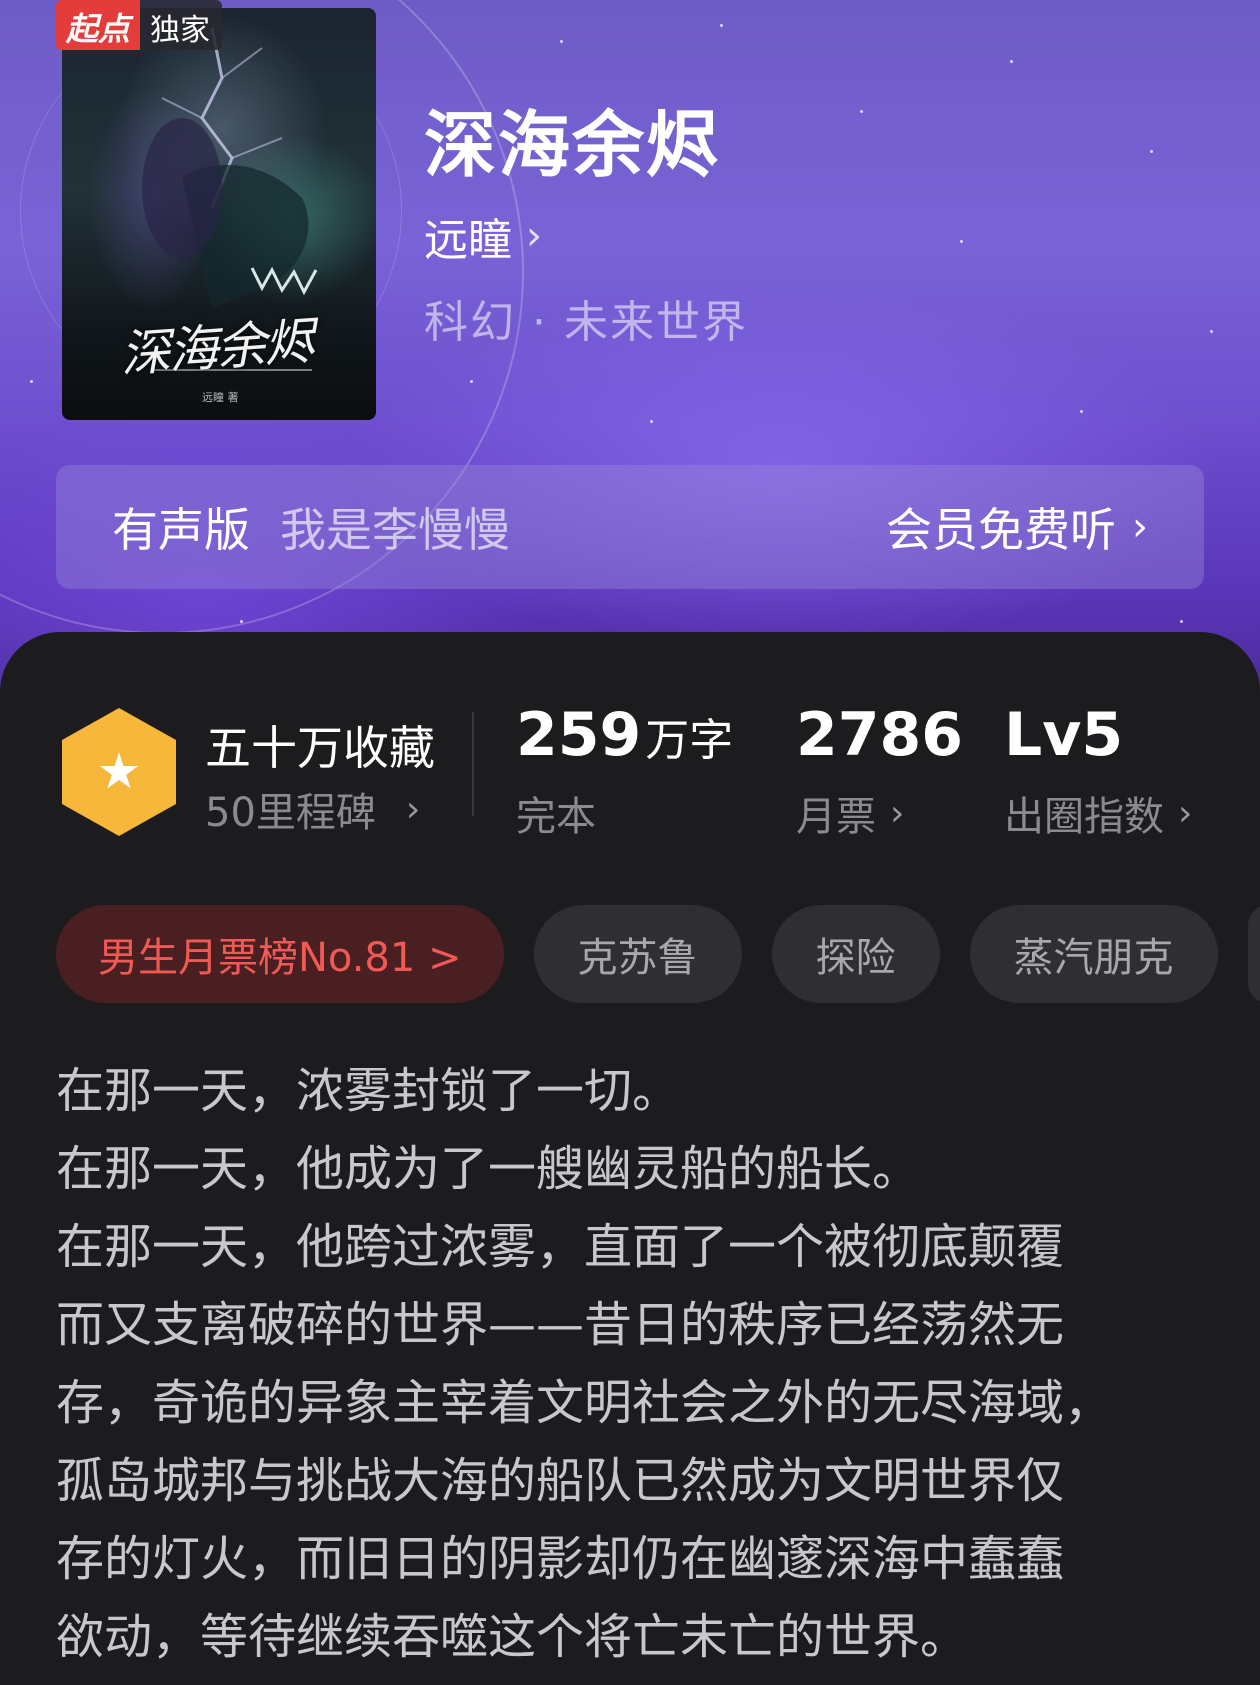 The image size is (1260, 1685). Describe the element at coordinates (560, 1325) in the screenshot. I see `synopsis-line: 而又支离破碎的世界——昔日的秩序已经荡然无` at that location.